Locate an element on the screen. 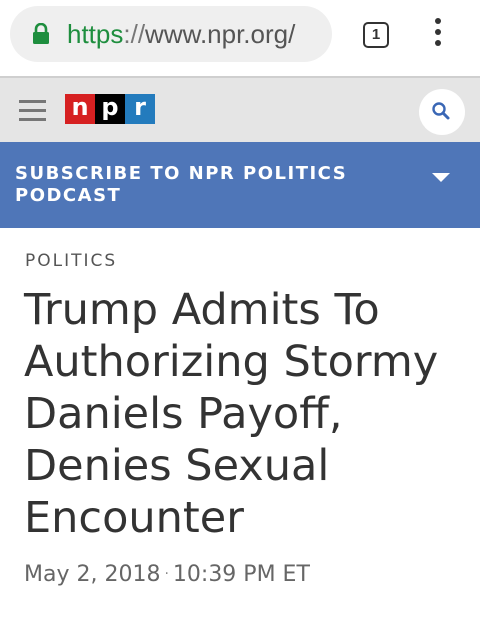 Image resolution: width=480 pixels, height=619 pixels. search-button is located at coordinates (442, 112).